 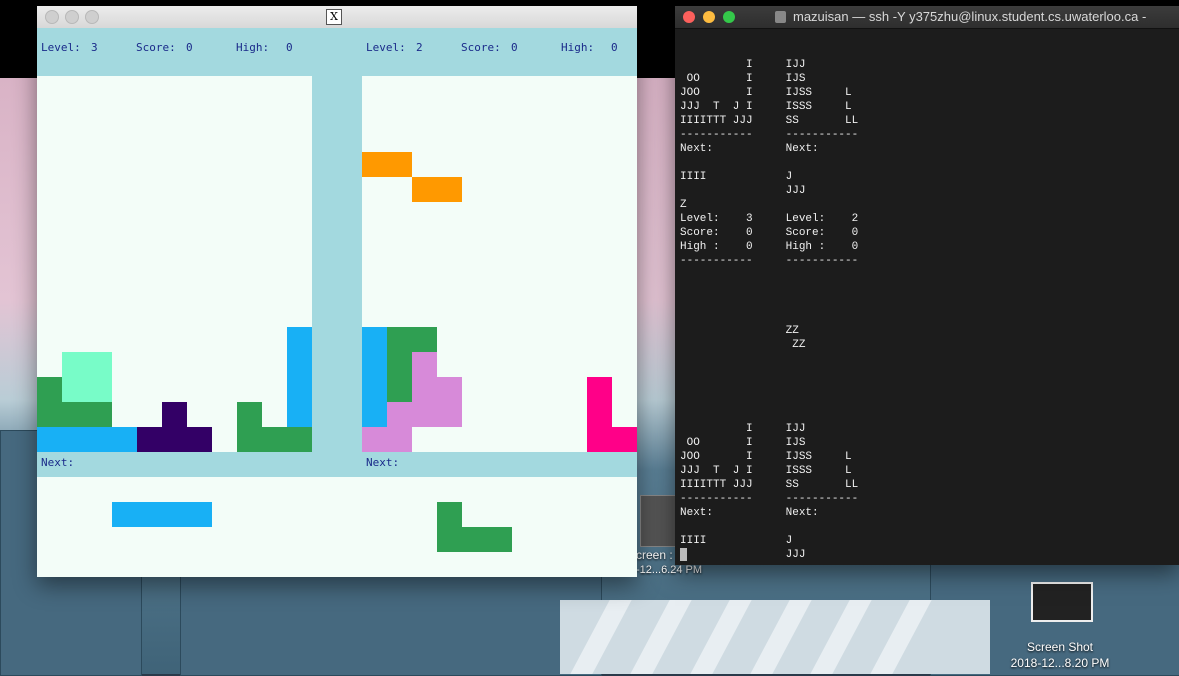 I want to click on p1-score-value: 0, so click(x=189, y=47).